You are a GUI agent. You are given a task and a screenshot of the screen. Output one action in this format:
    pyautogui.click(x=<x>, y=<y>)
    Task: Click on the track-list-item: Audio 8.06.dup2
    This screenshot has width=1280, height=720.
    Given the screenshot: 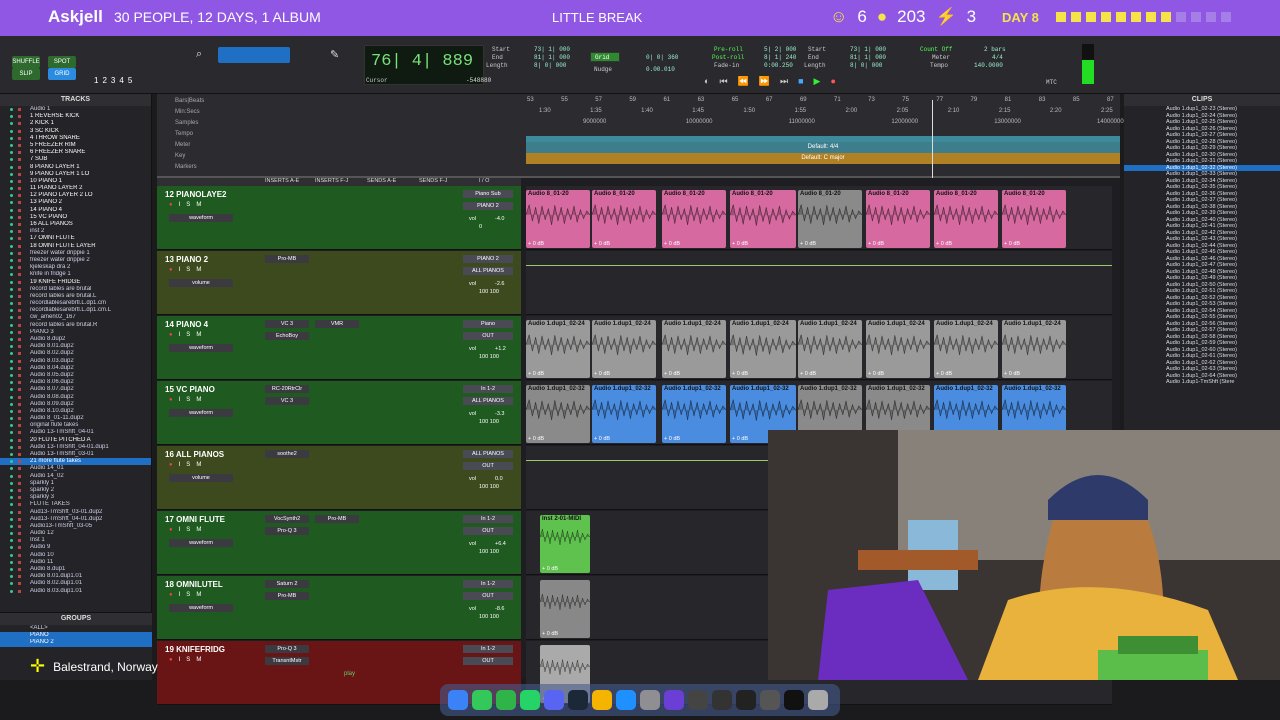 What is the action you would take?
    pyautogui.click(x=75, y=382)
    